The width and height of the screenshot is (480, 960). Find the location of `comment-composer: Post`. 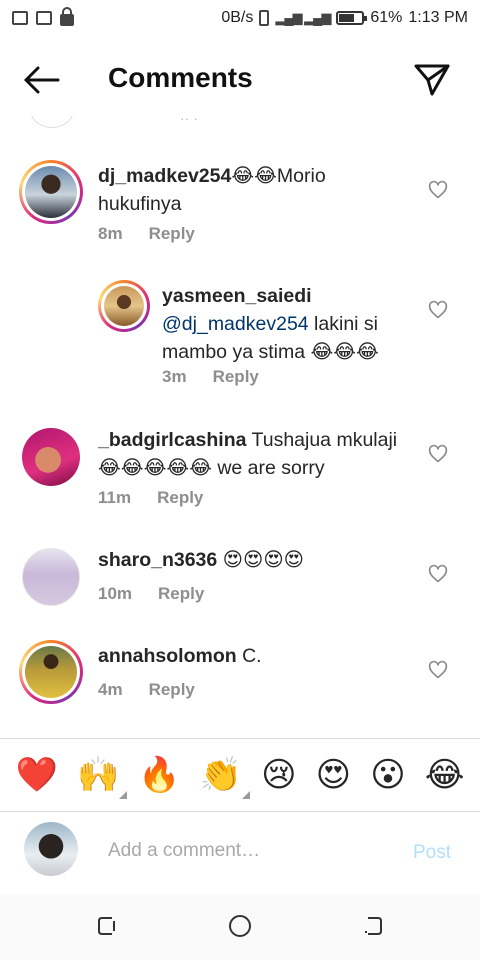

comment-composer: Post is located at coordinates (240, 853).